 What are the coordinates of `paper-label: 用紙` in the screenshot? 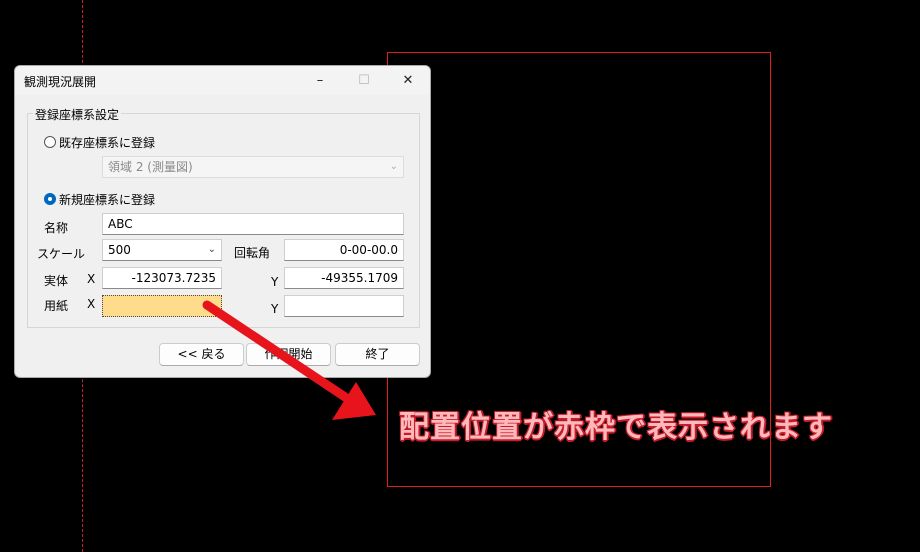 It's located at (56, 306).